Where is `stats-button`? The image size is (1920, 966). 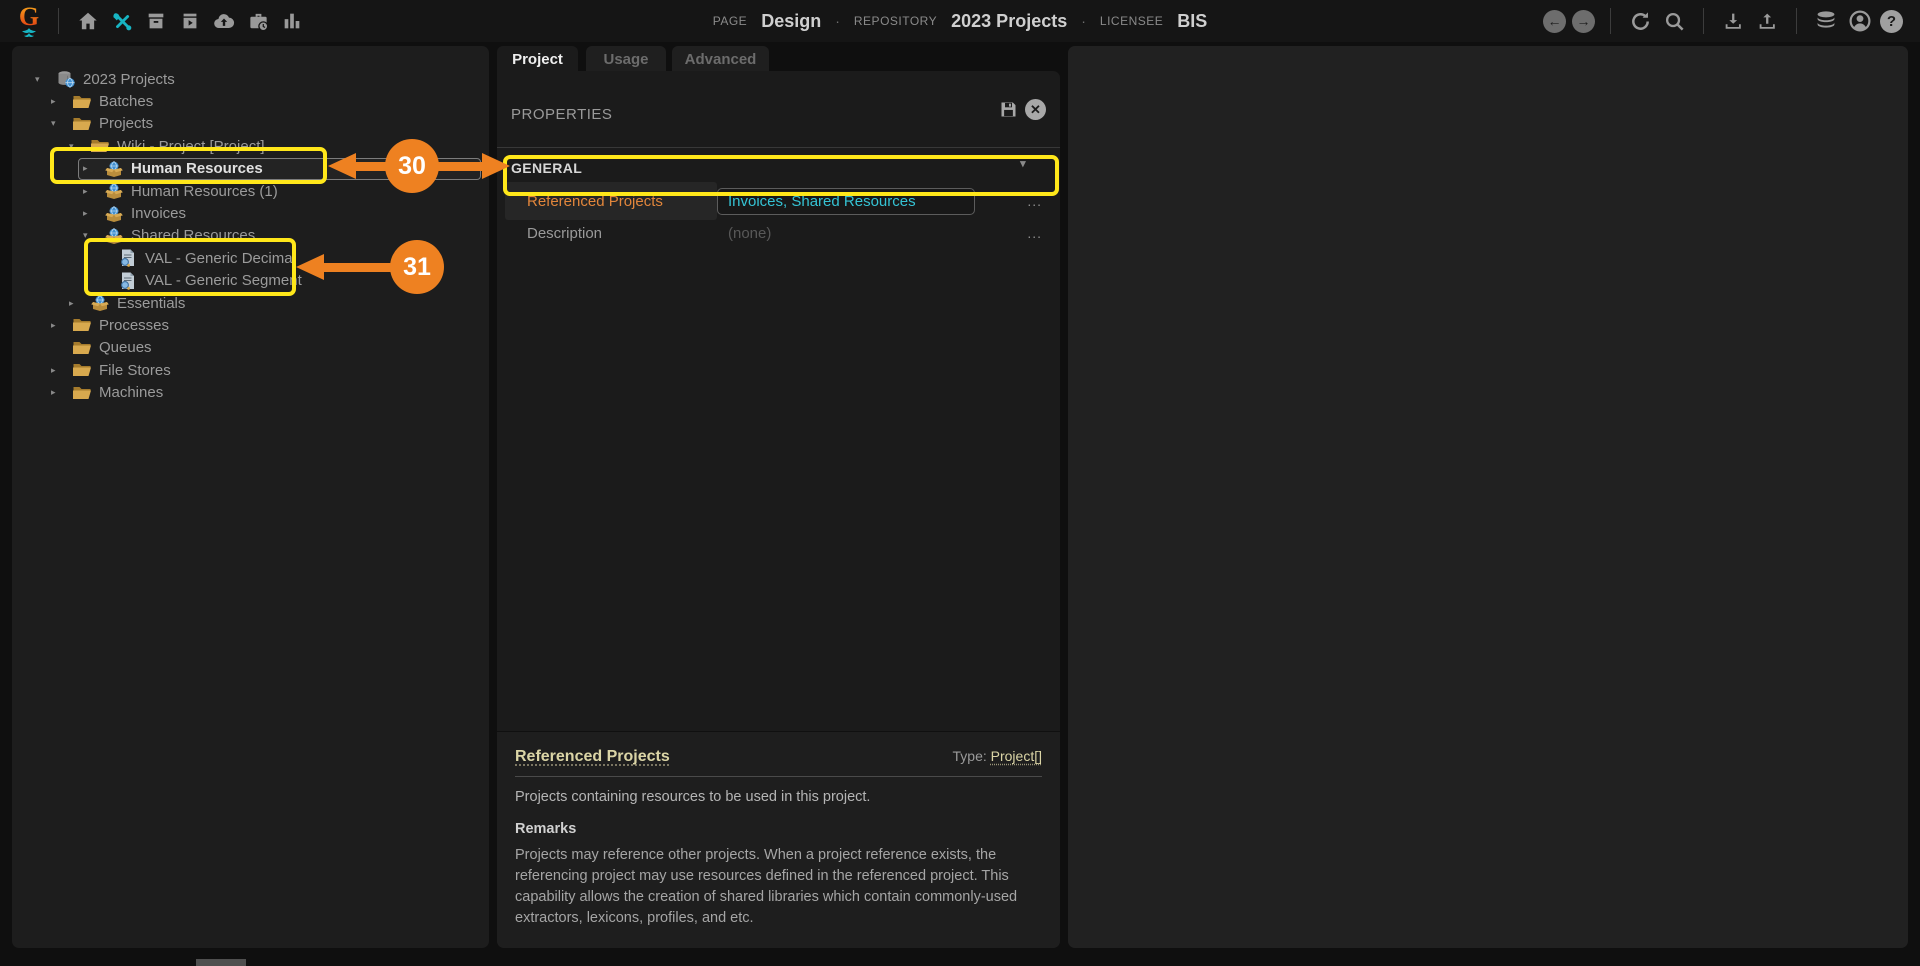 stats-button is located at coordinates (292, 21).